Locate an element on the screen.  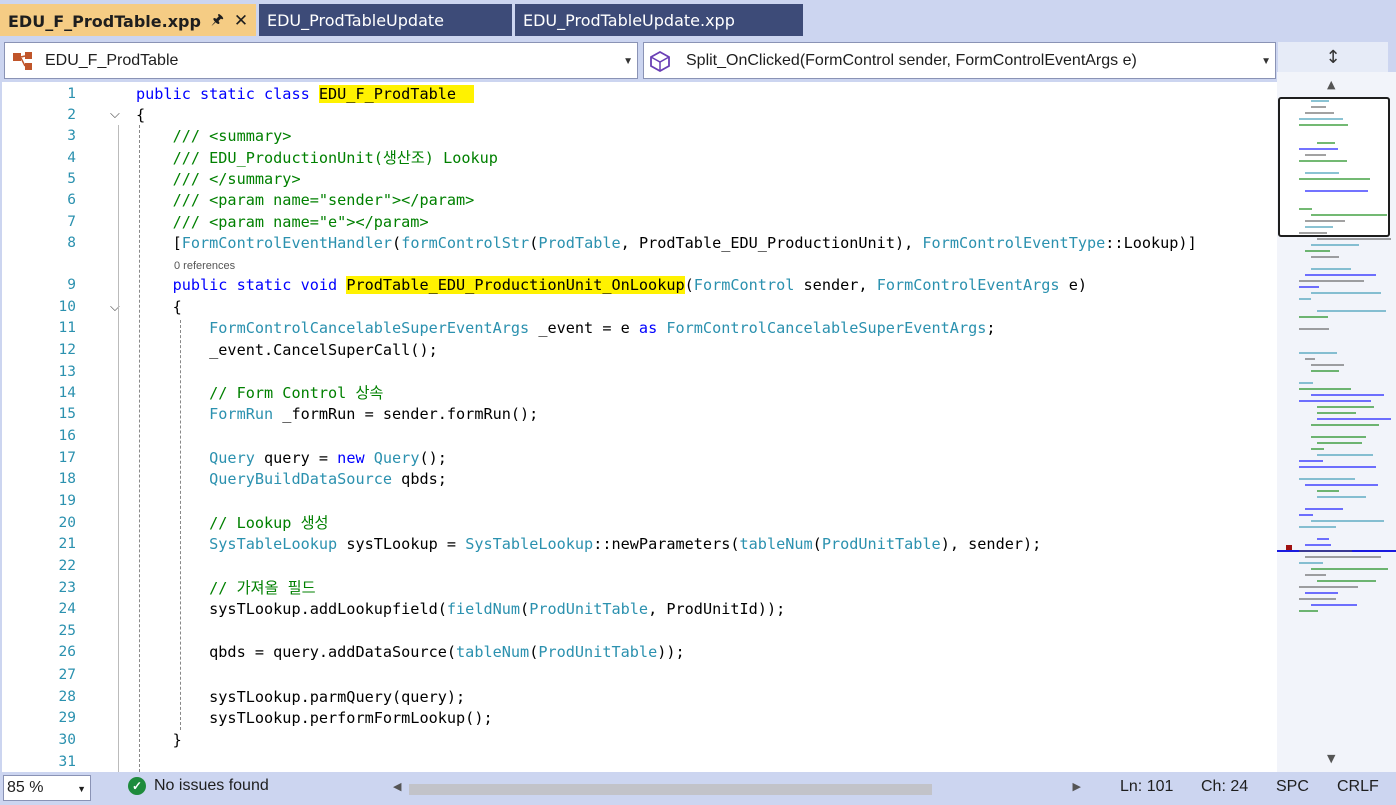
line-ending-indicator: CRLF is located at coordinates (1358, 787).